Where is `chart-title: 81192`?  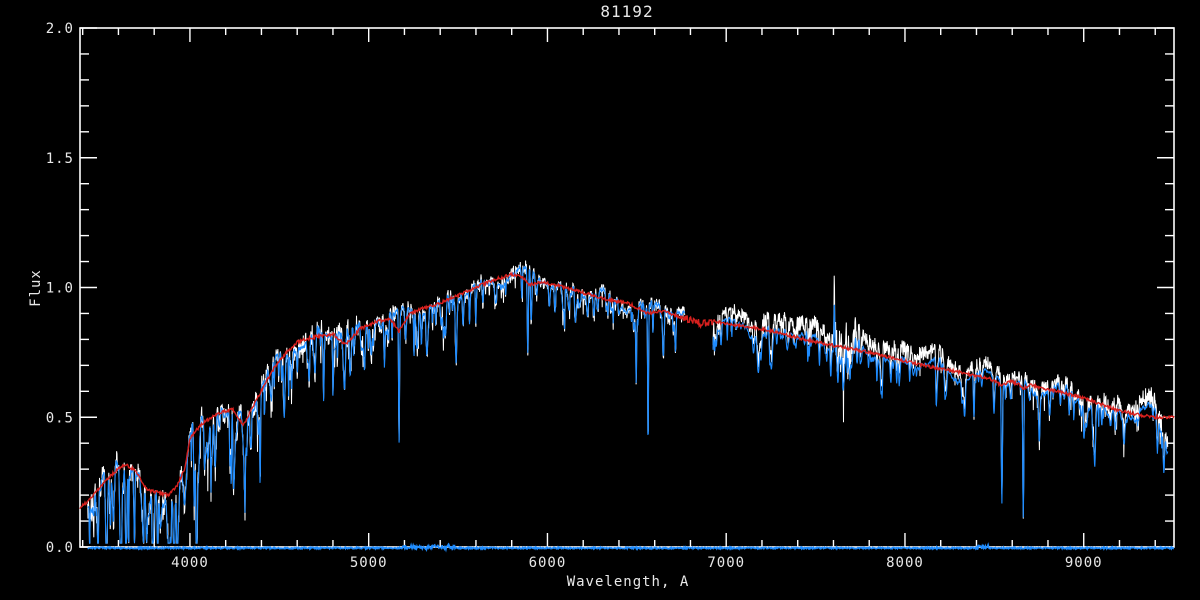 chart-title: 81192 is located at coordinates (626, 11).